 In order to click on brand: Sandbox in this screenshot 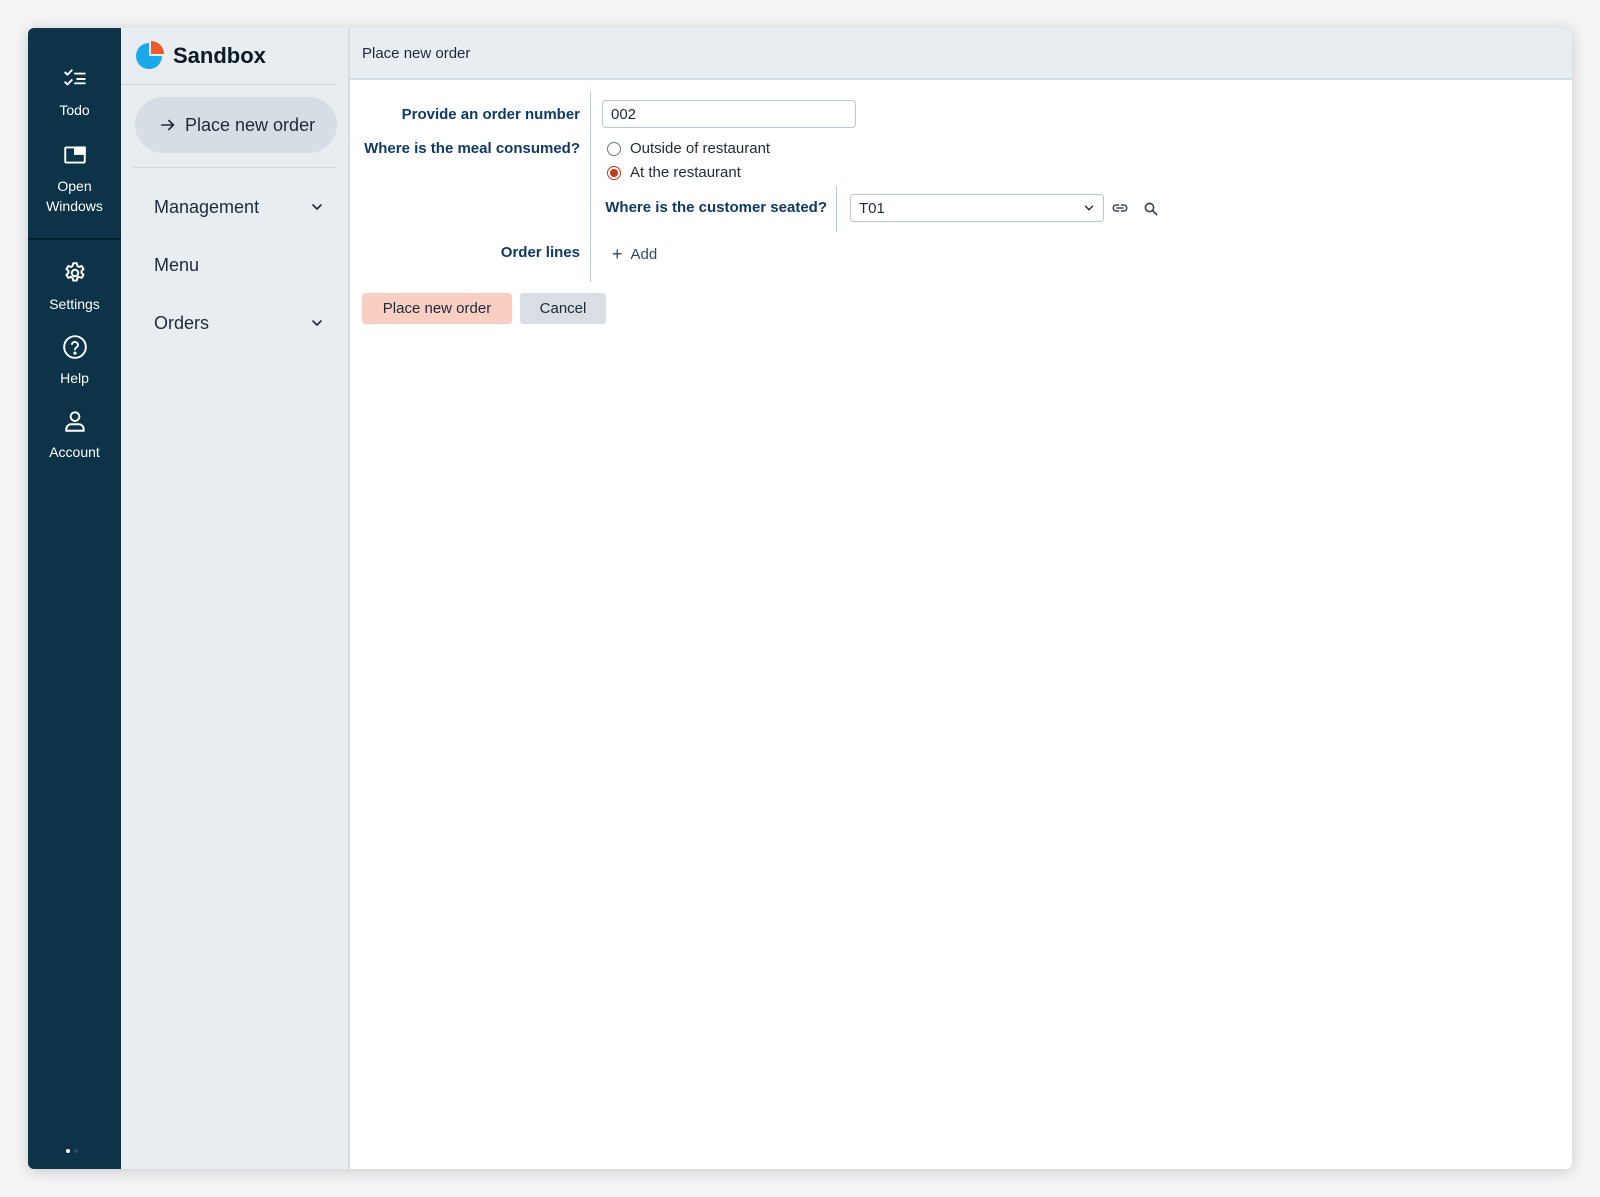, I will do `click(228, 56)`.